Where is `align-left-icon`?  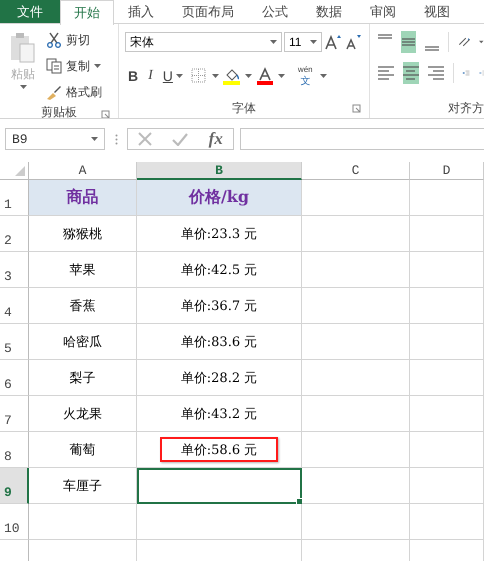
align-left-icon is located at coordinates (386, 73).